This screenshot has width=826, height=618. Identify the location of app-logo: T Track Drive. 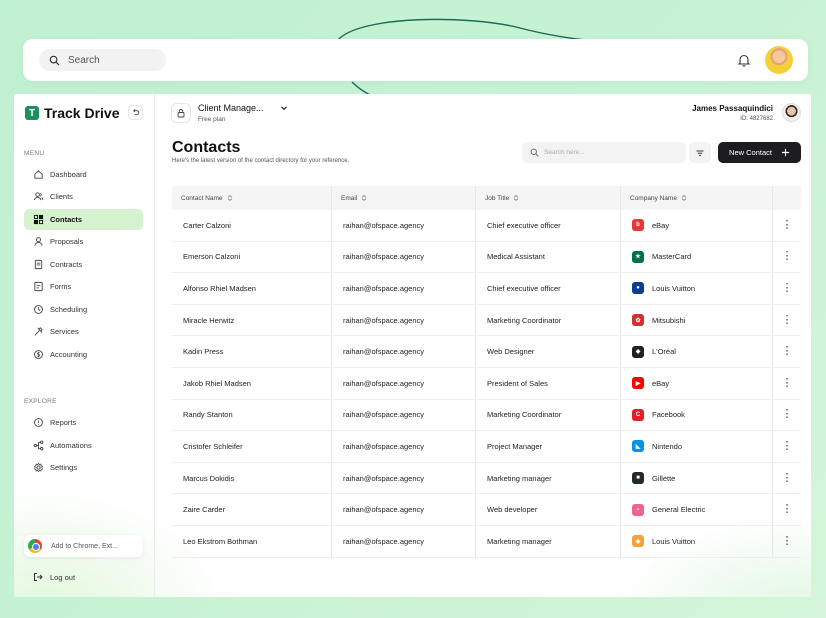
(72, 113).